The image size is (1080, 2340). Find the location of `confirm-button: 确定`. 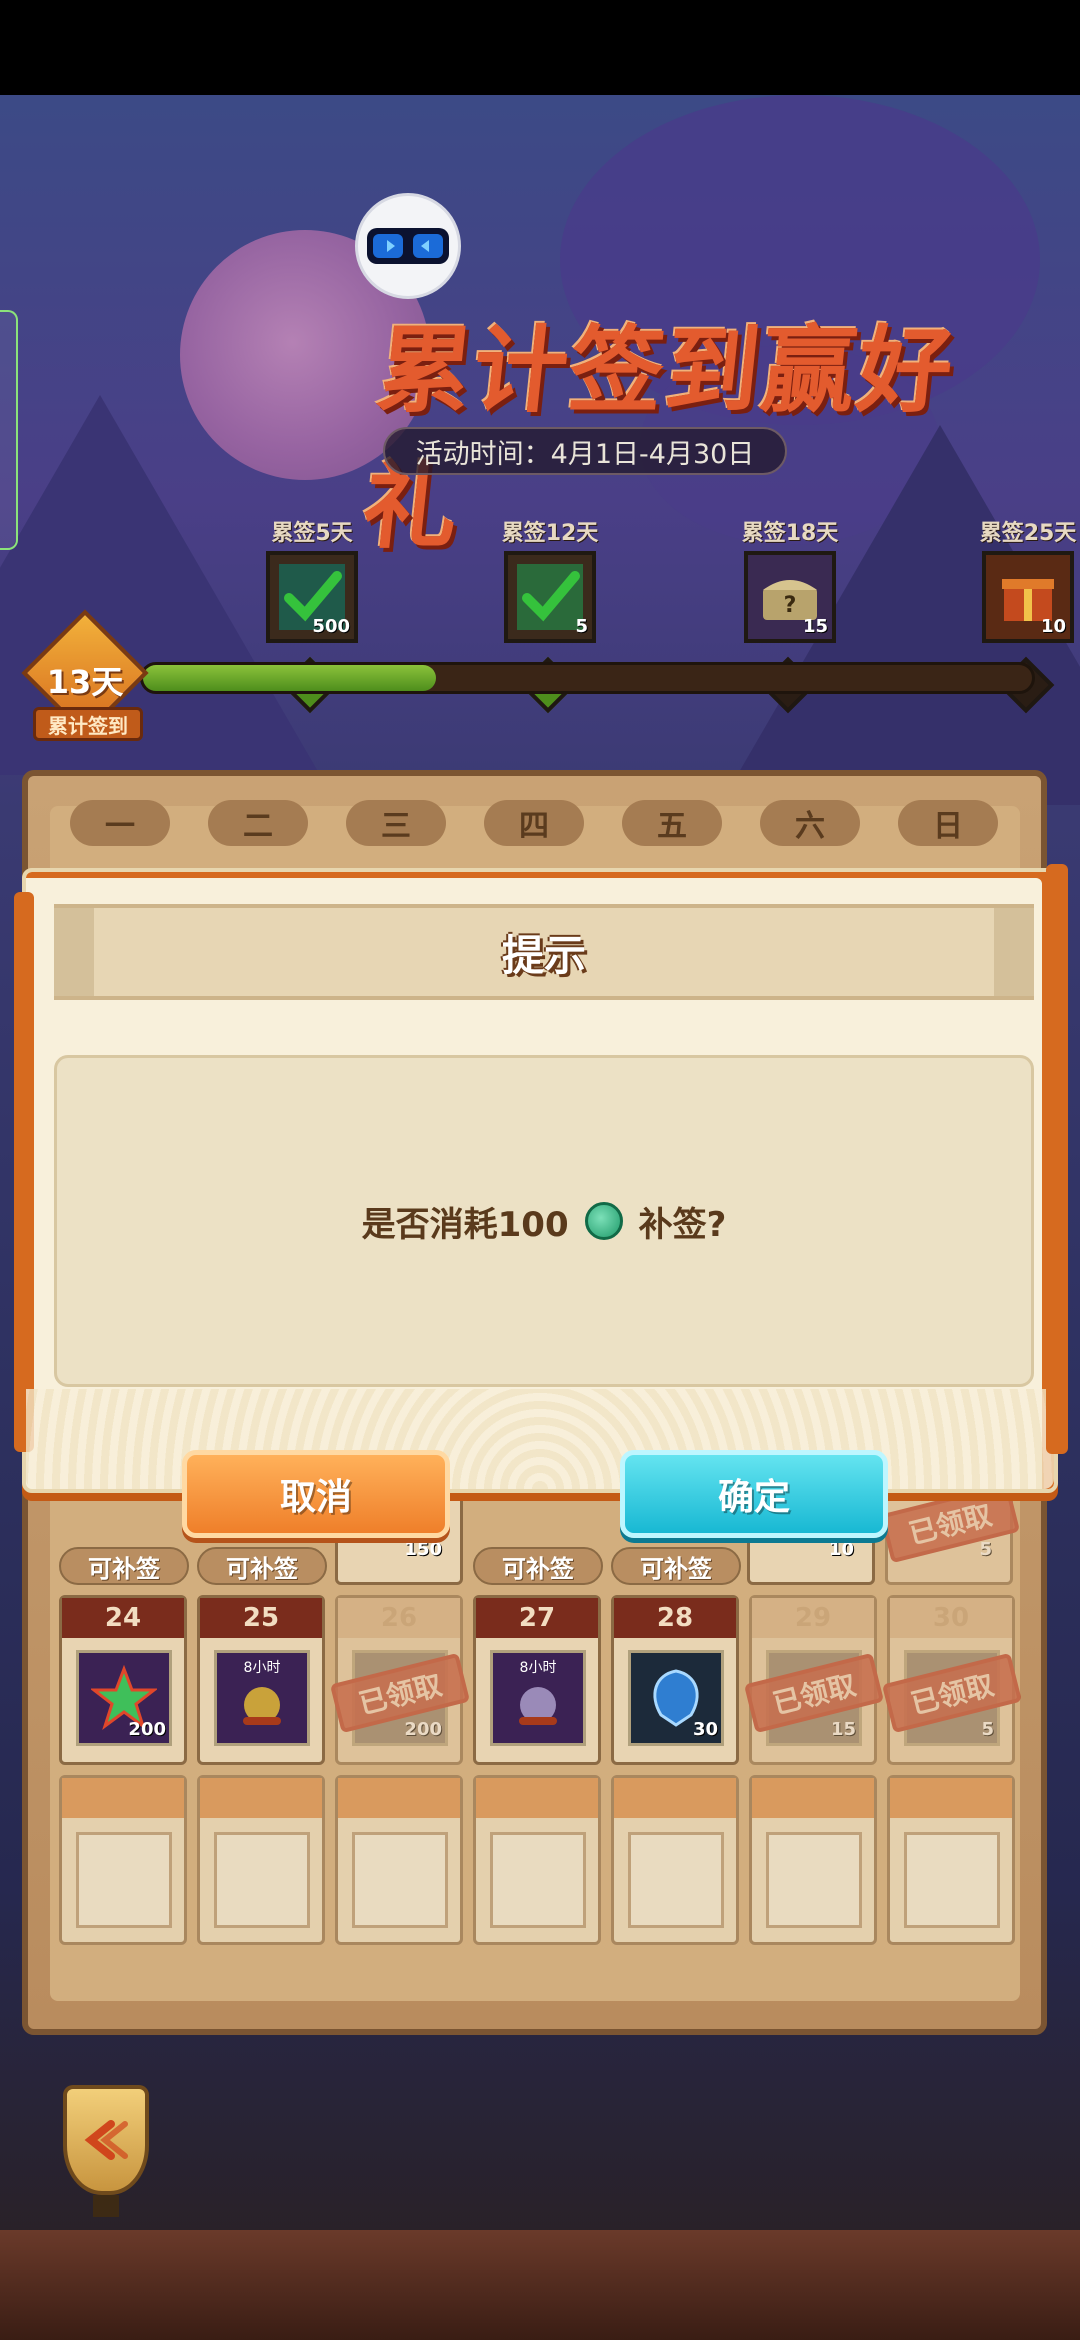

confirm-button: 确定 is located at coordinates (754, 1494).